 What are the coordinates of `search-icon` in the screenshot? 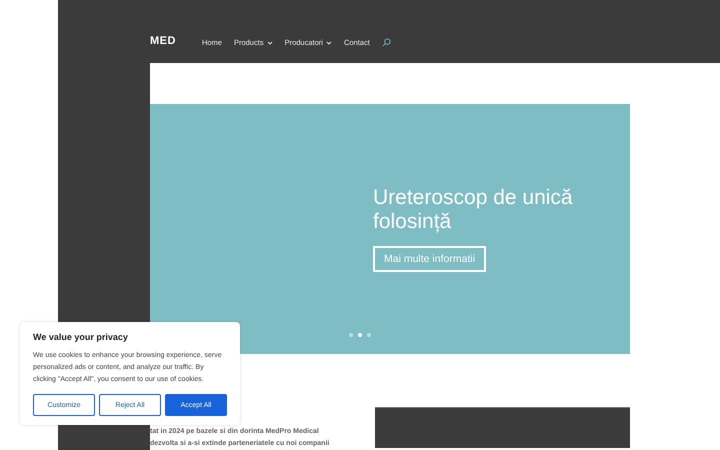 It's located at (386, 42).